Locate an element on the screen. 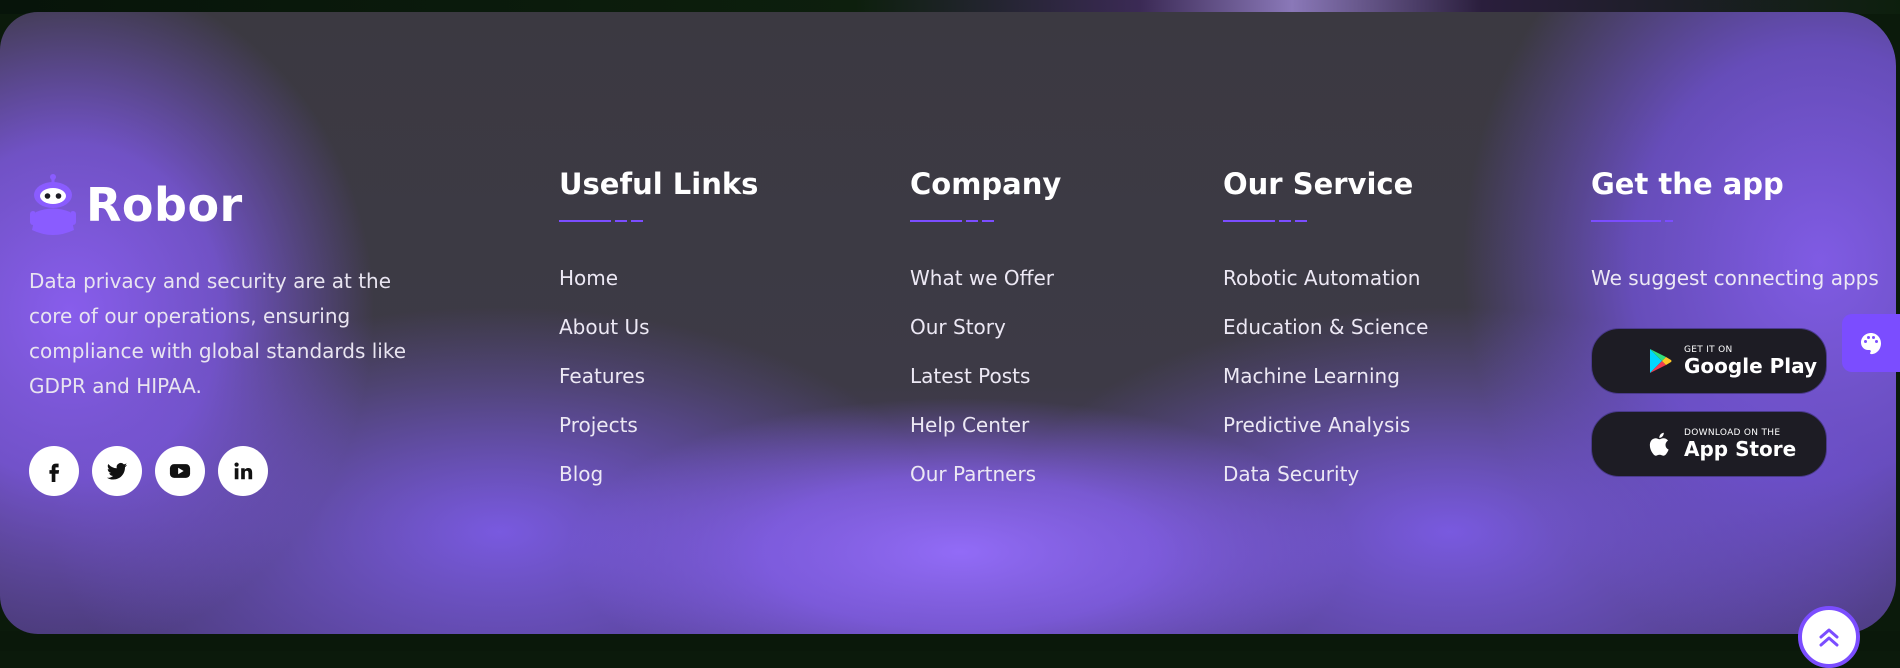 This screenshot has height=668, width=1900. service-title: Our Service is located at coordinates (1318, 184).